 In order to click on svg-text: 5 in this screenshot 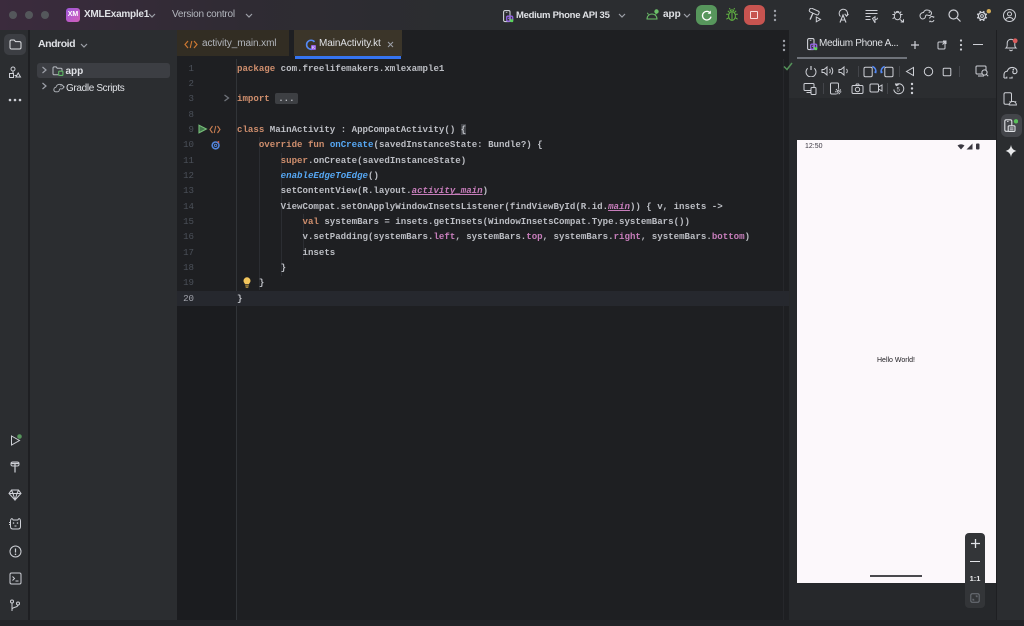, I will do `click(899, 91)`.